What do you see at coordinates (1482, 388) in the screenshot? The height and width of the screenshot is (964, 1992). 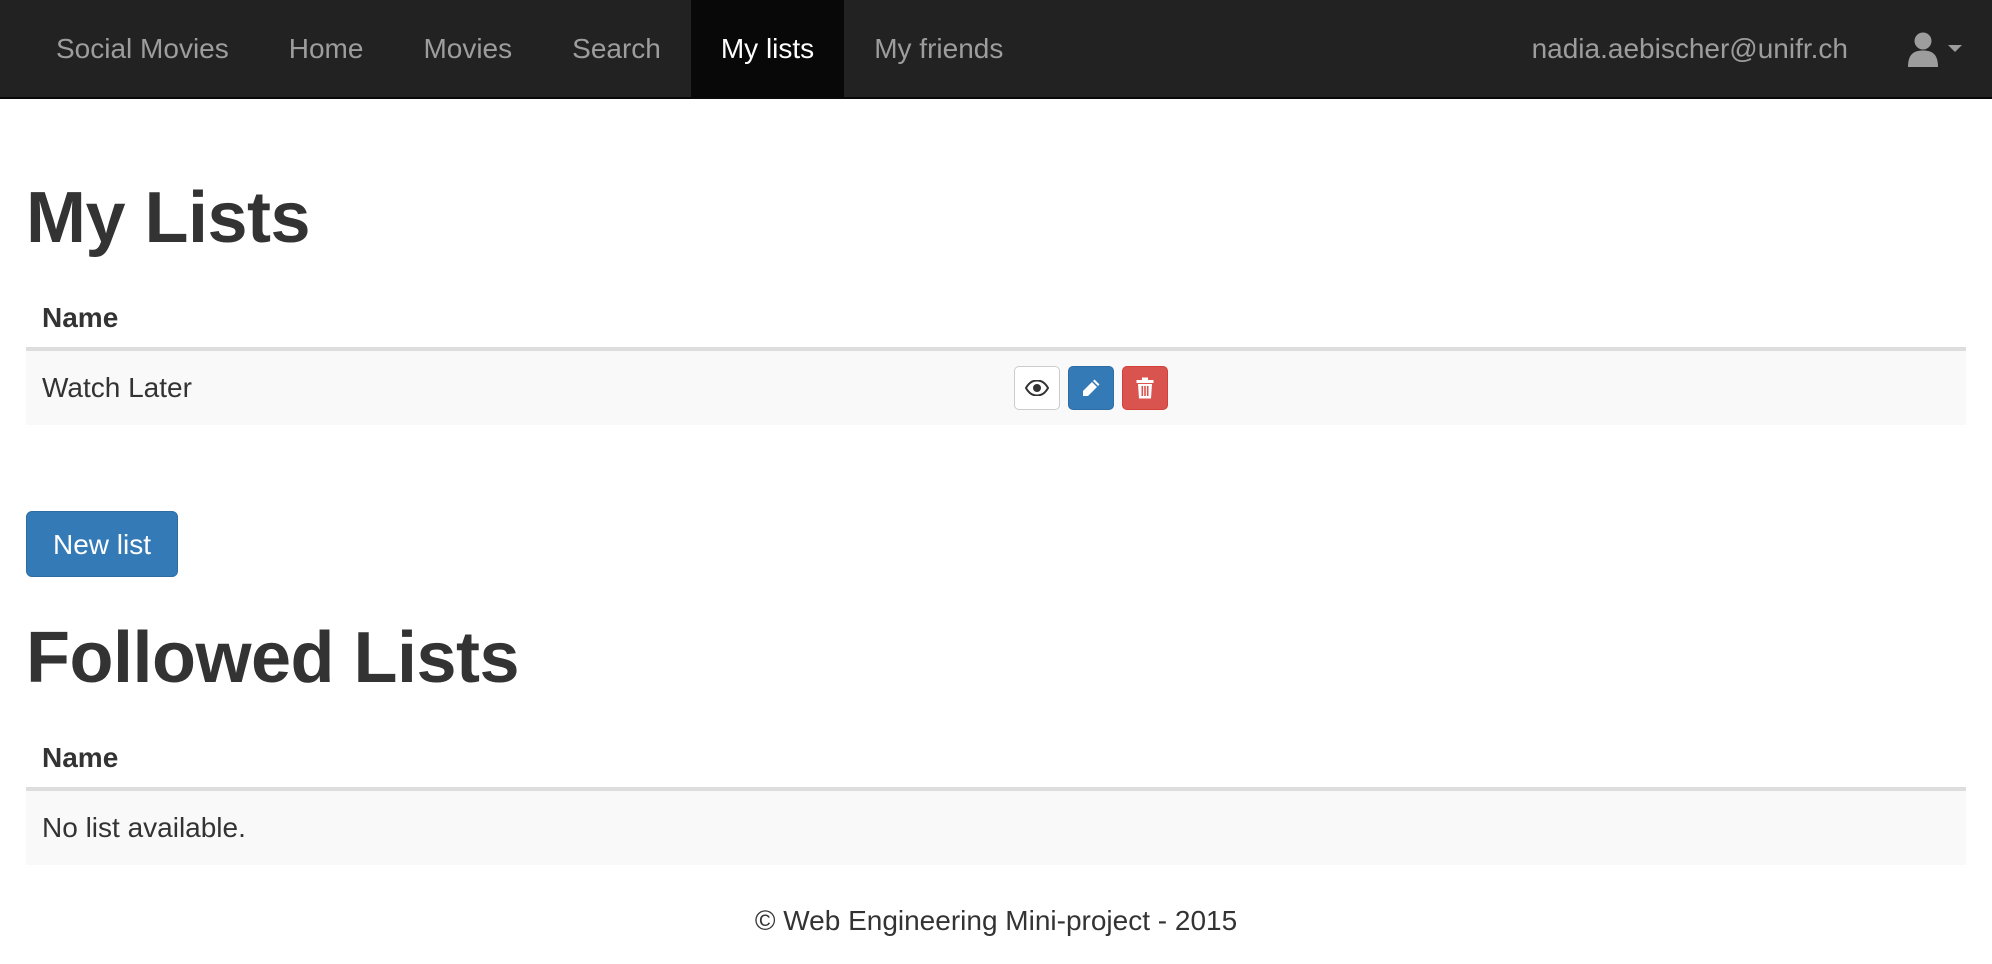 I see `row-actions` at bounding box center [1482, 388].